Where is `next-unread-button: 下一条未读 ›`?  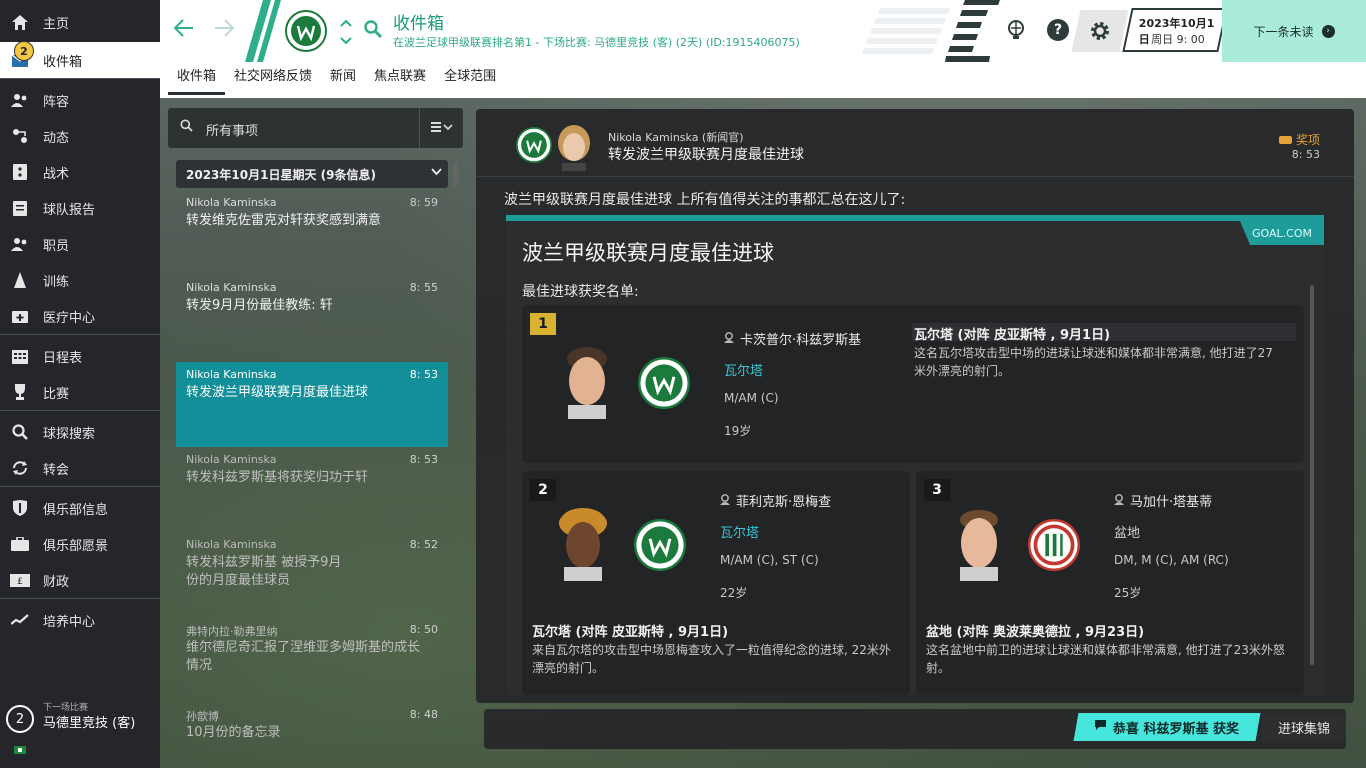 next-unread-button: 下一条未读 › is located at coordinates (1294, 31).